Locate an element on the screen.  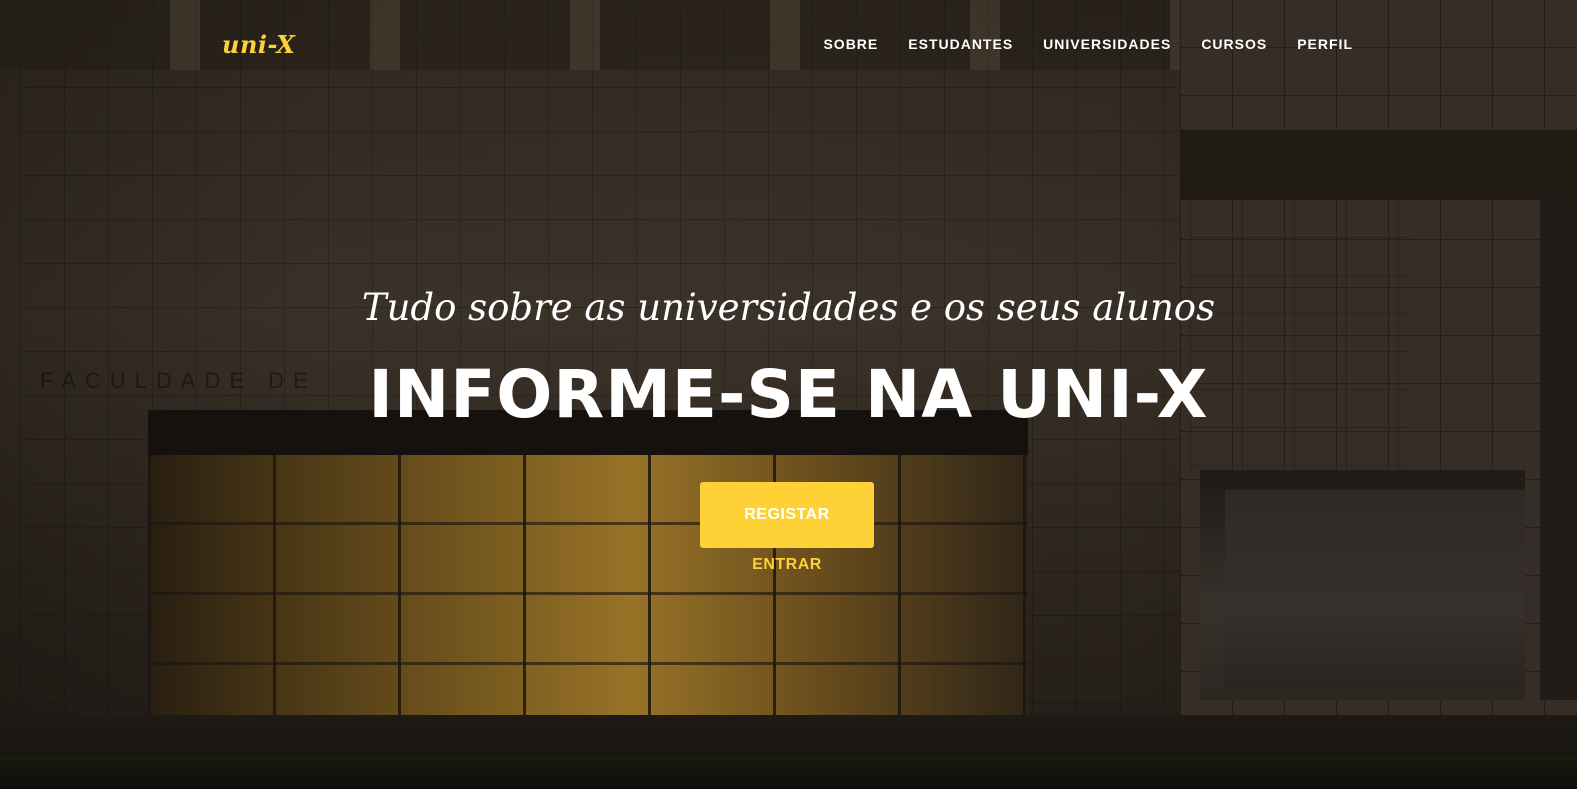
login-link: ENTRAR is located at coordinates (787, 565).